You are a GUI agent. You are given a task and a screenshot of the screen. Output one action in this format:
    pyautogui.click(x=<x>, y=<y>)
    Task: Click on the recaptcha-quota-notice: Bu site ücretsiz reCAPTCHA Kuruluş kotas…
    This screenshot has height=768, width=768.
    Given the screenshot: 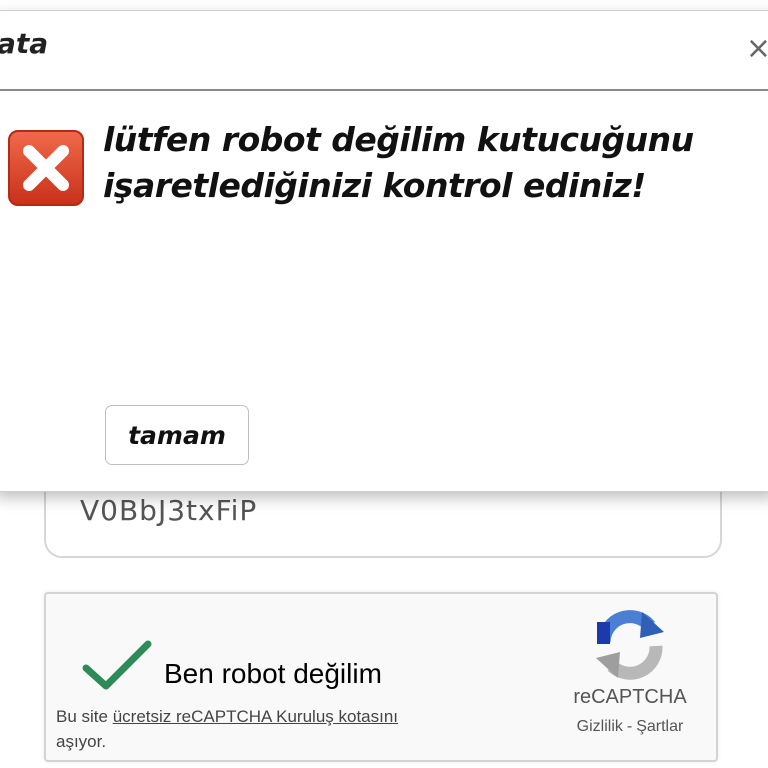 What is the action you would take?
    pyautogui.click(x=246, y=729)
    